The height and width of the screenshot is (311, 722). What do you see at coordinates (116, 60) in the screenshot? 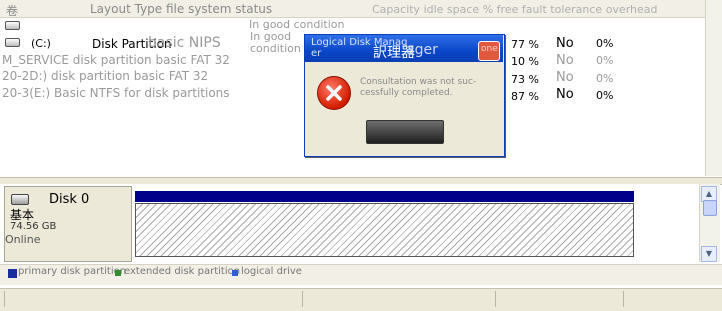
I see `volume-row-label: M_SERVICE disk partition basic FAT 32` at bounding box center [116, 60].